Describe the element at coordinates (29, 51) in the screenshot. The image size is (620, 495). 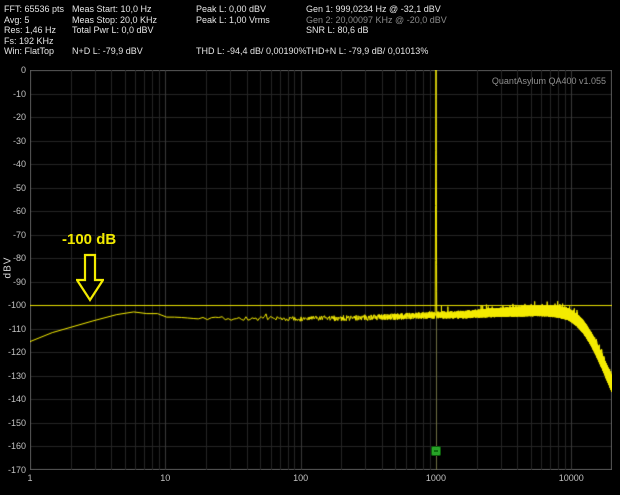
I see `window-type: Win: FlatTop` at that location.